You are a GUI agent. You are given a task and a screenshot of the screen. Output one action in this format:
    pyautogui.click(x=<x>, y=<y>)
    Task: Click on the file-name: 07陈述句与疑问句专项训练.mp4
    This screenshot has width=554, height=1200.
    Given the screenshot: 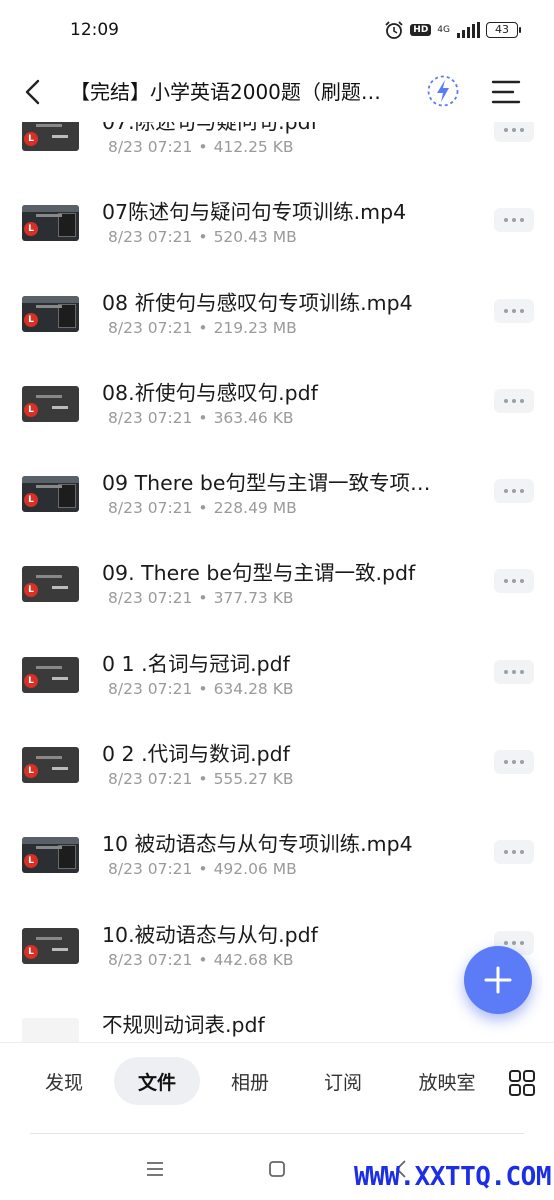 What is the action you would take?
    pyautogui.click(x=254, y=212)
    